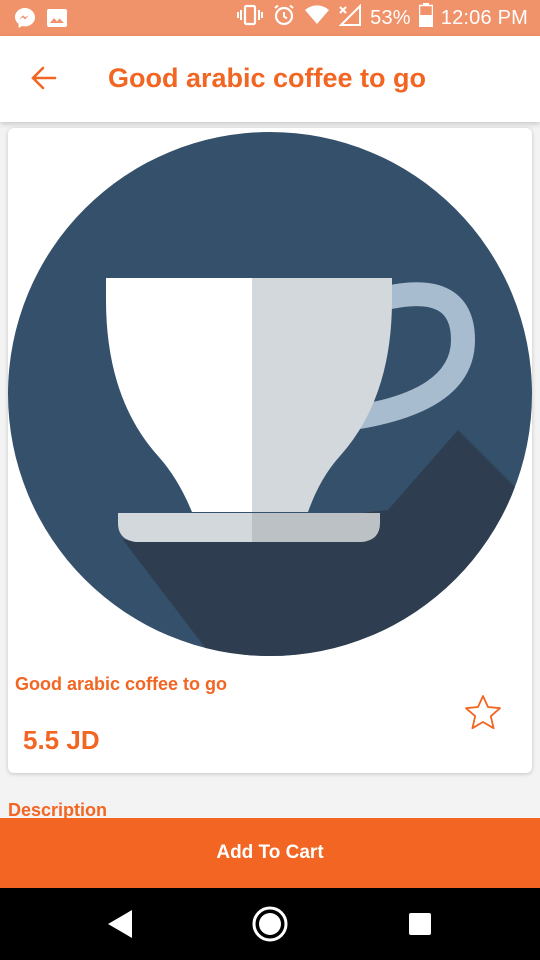 The width and height of the screenshot is (540, 960). Describe the element at coordinates (250, 18) in the screenshot. I see `vibrate-icon` at that location.